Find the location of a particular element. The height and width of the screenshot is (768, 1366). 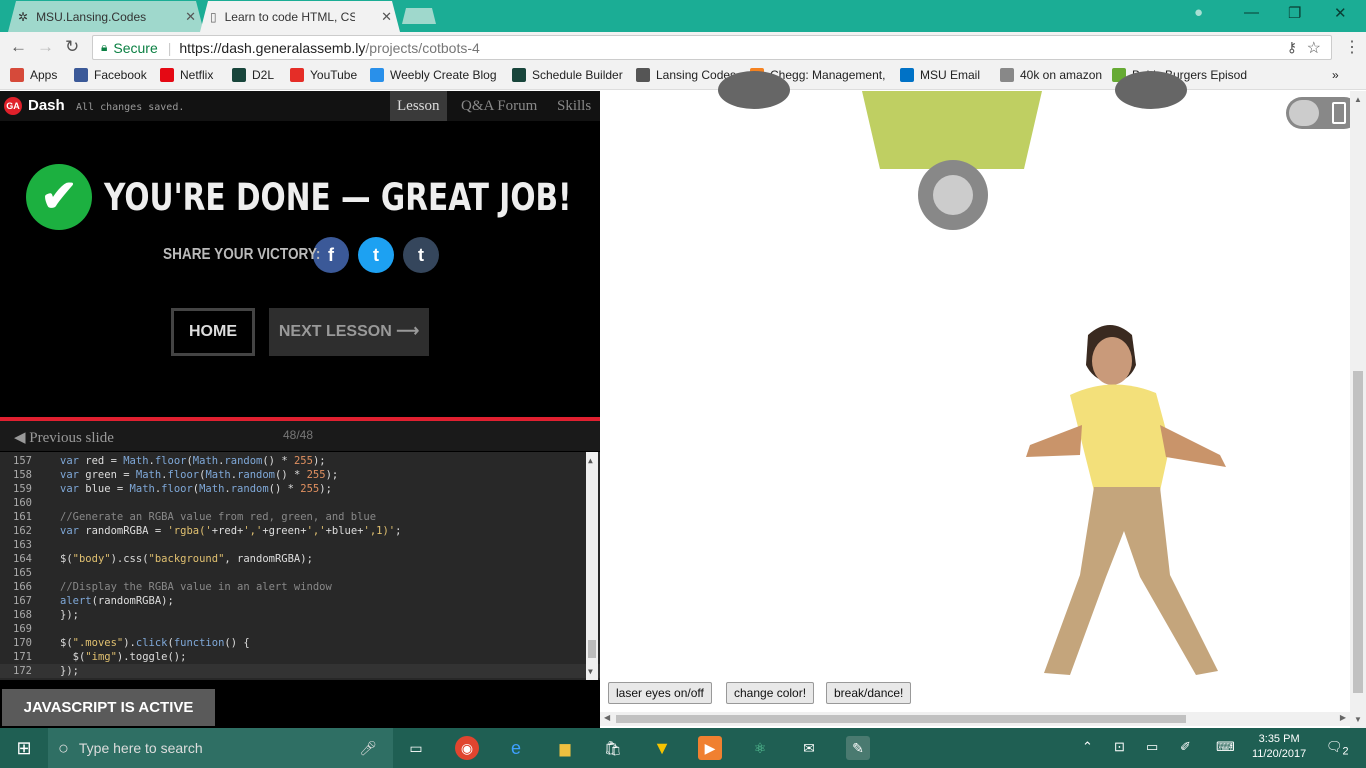

action-center-icon: 🗨︎2 is located at coordinates (1337, 748).